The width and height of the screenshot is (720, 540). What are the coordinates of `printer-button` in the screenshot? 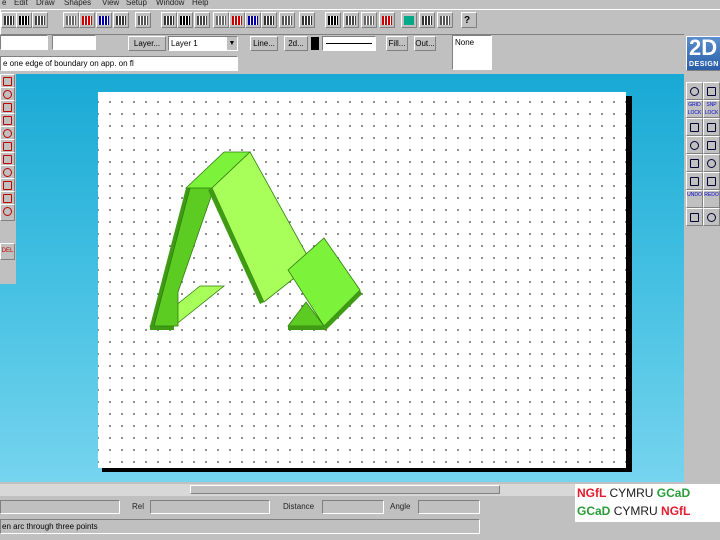 It's located at (427, 20).